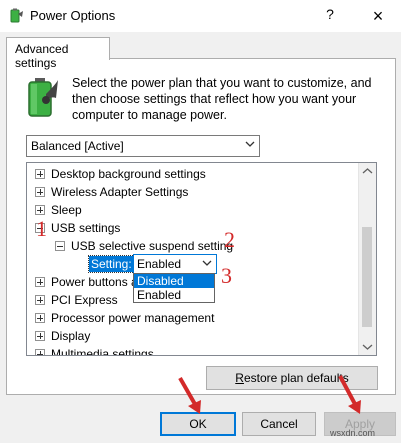  Describe the element at coordinates (128, 174) in the screenshot. I see `tree-item-label: Desktop background settings` at that location.